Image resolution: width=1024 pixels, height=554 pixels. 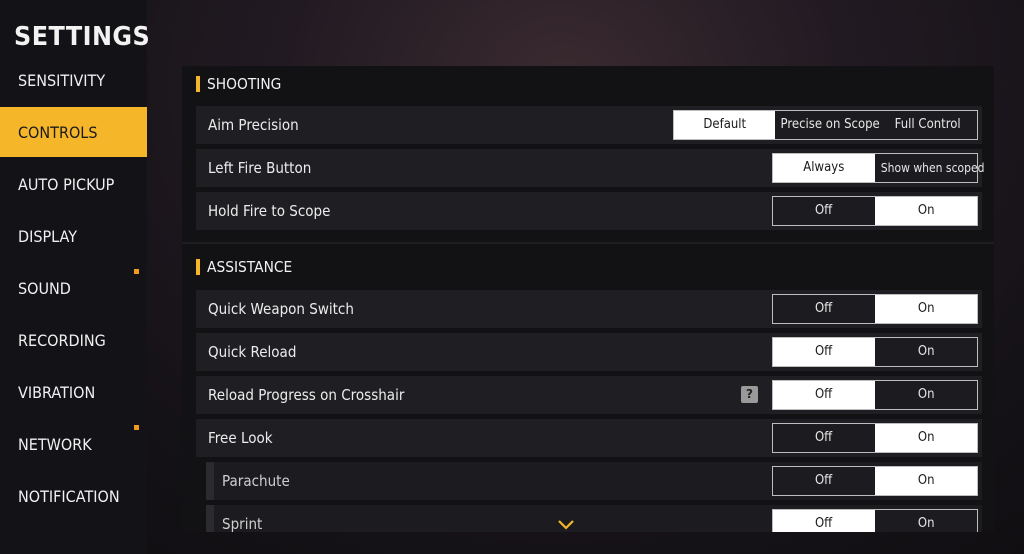 I want to click on sidebar-item-controls: CONTROLS, so click(x=73, y=132).